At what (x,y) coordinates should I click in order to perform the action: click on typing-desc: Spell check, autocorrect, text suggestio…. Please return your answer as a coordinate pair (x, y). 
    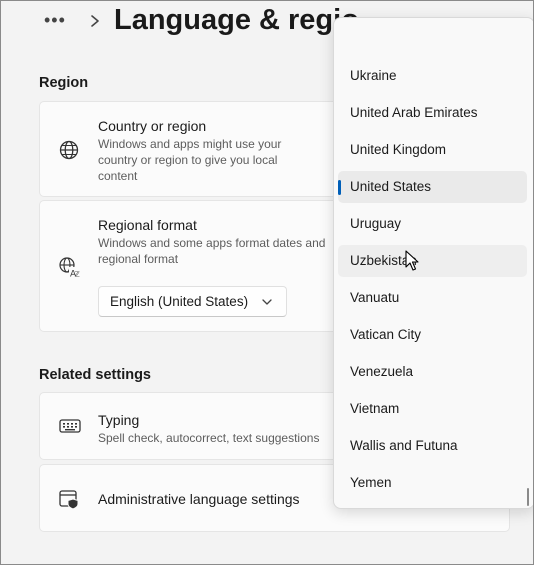
    Looking at the image, I should click on (209, 438).